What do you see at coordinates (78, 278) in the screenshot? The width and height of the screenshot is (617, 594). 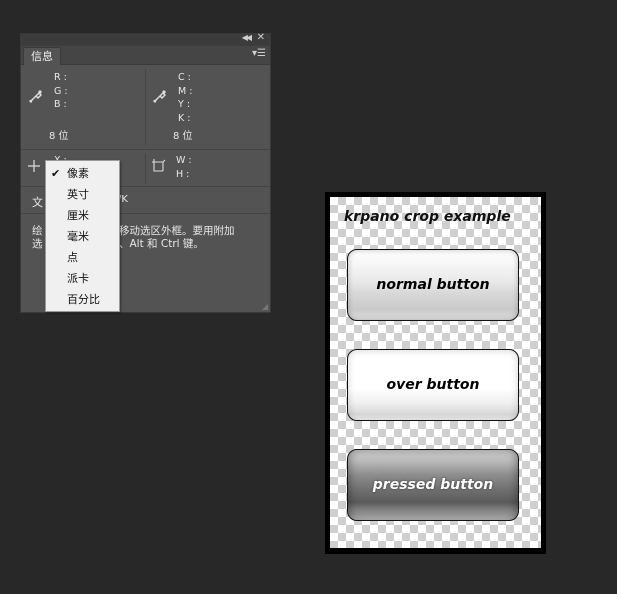 I see `menu-item-label: 派卡` at bounding box center [78, 278].